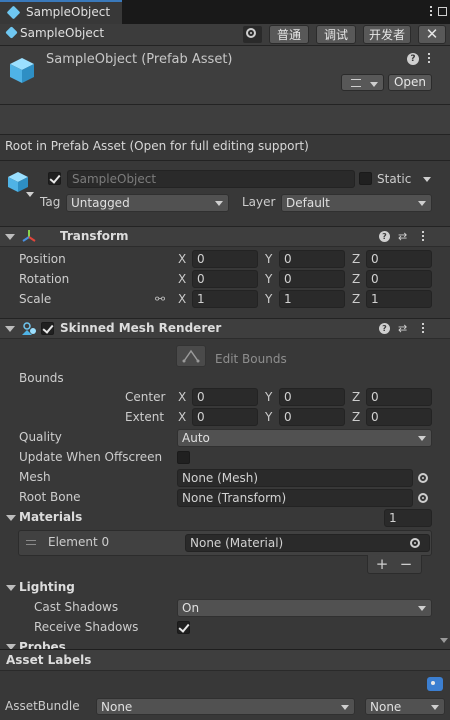 This screenshot has width=450, height=720. Describe the element at coordinates (399, 417) in the screenshot. I see `extent-z-field: 0` at that location.